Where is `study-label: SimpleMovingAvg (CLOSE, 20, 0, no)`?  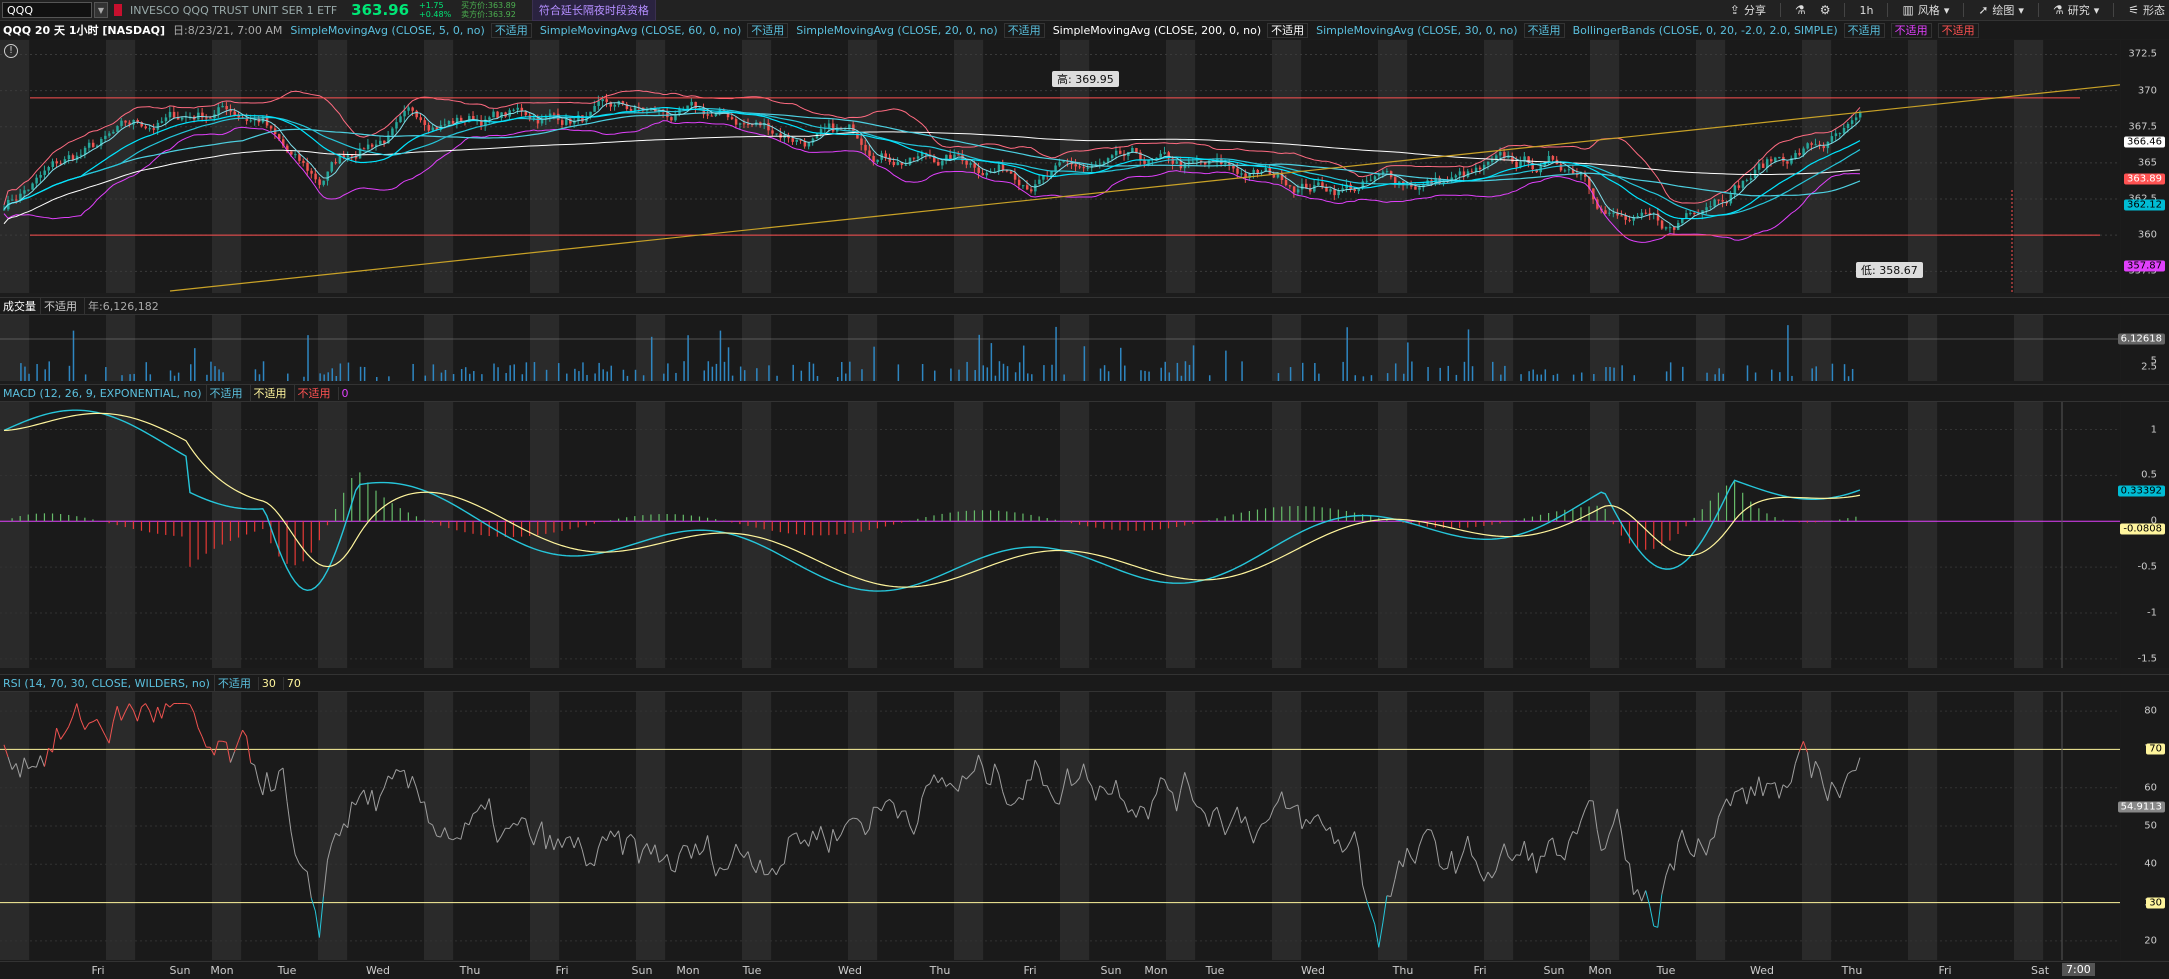 study-label: SimpleMovingAvg (CLOSE, 20, 0, no) is located at coordinates (896, 30).